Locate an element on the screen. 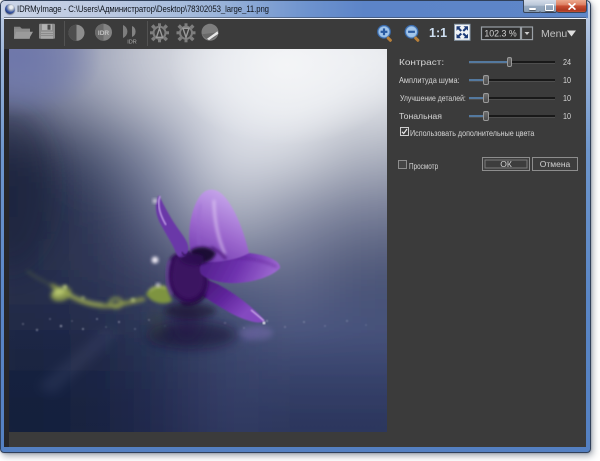 The height and width of the screenshot is (461, 600). svg-text: 102.3 % is located at coordinates (500, 34).